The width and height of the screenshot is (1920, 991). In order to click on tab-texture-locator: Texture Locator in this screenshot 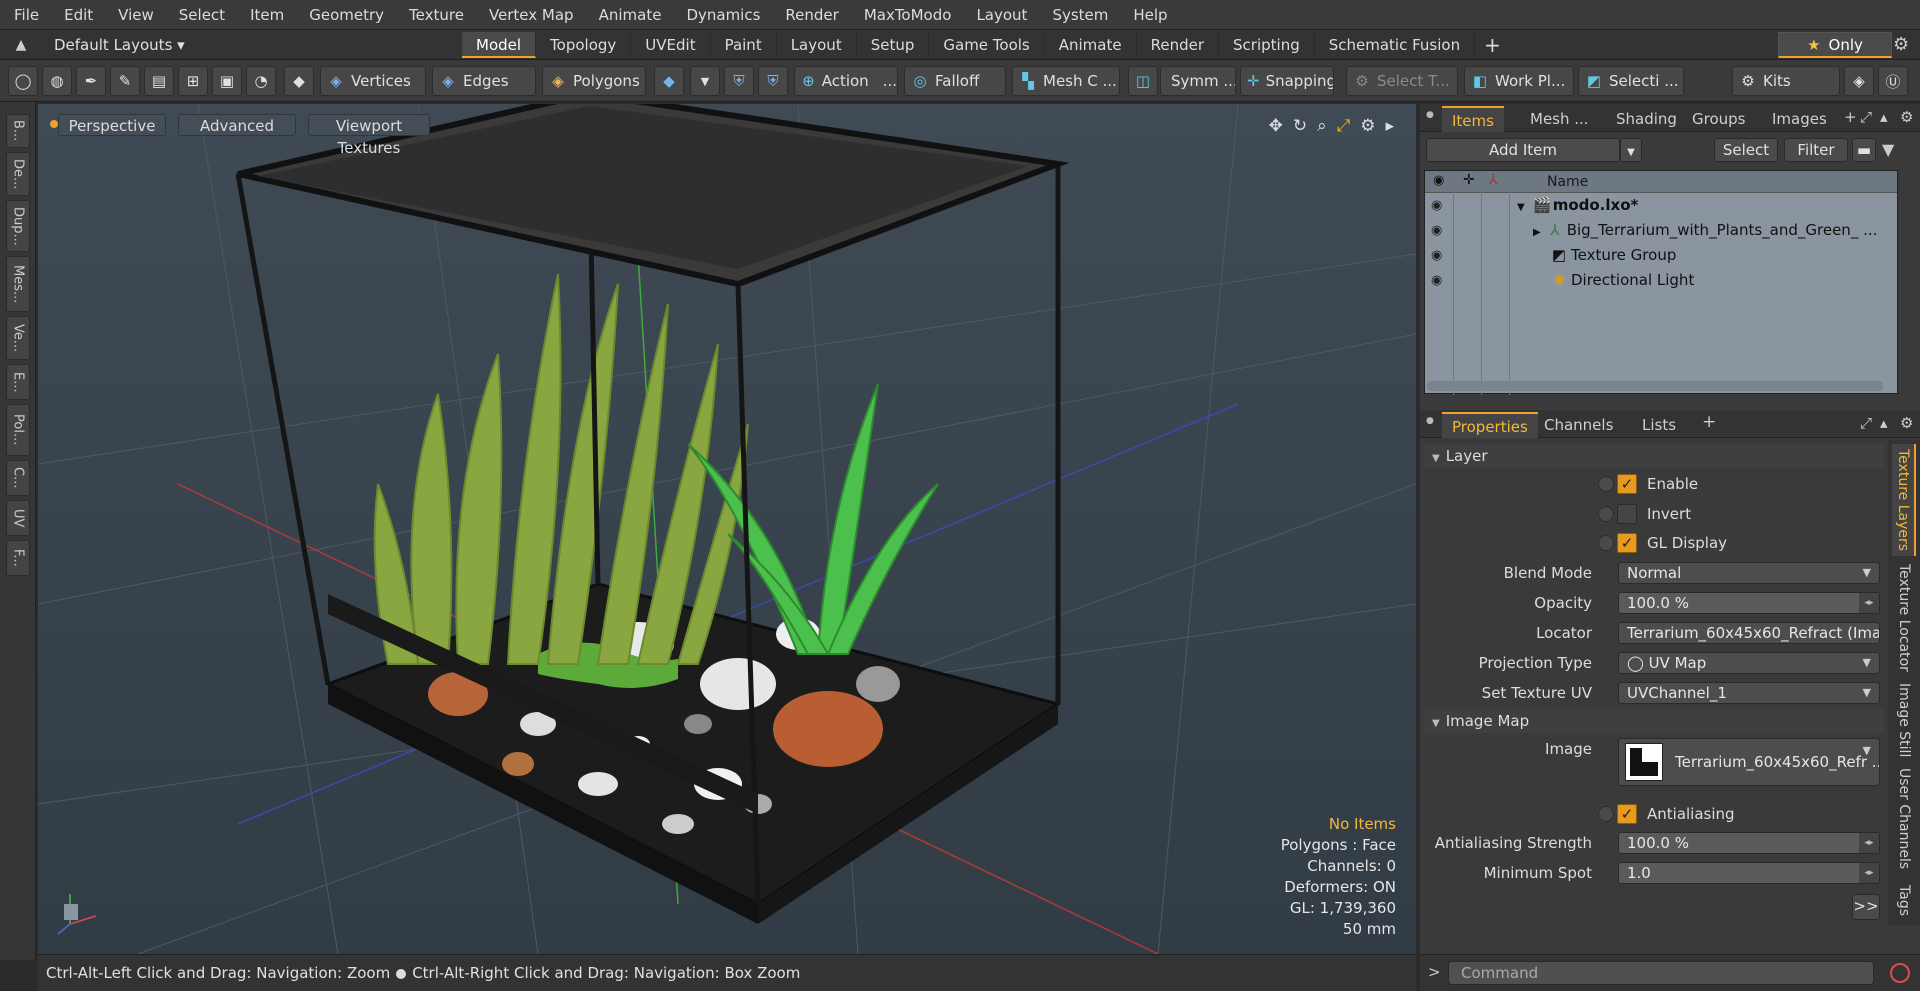, I will do `click(1904, 618)`.